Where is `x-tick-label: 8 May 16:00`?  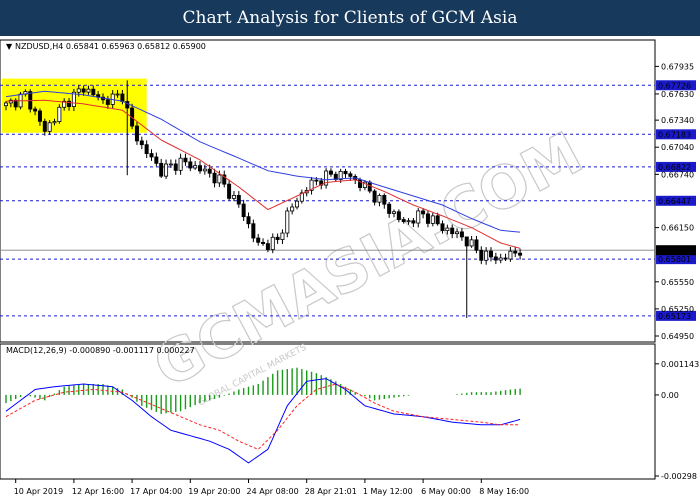
x-tick-label: 8 May 16:00 is located at coordinates (504, 491).